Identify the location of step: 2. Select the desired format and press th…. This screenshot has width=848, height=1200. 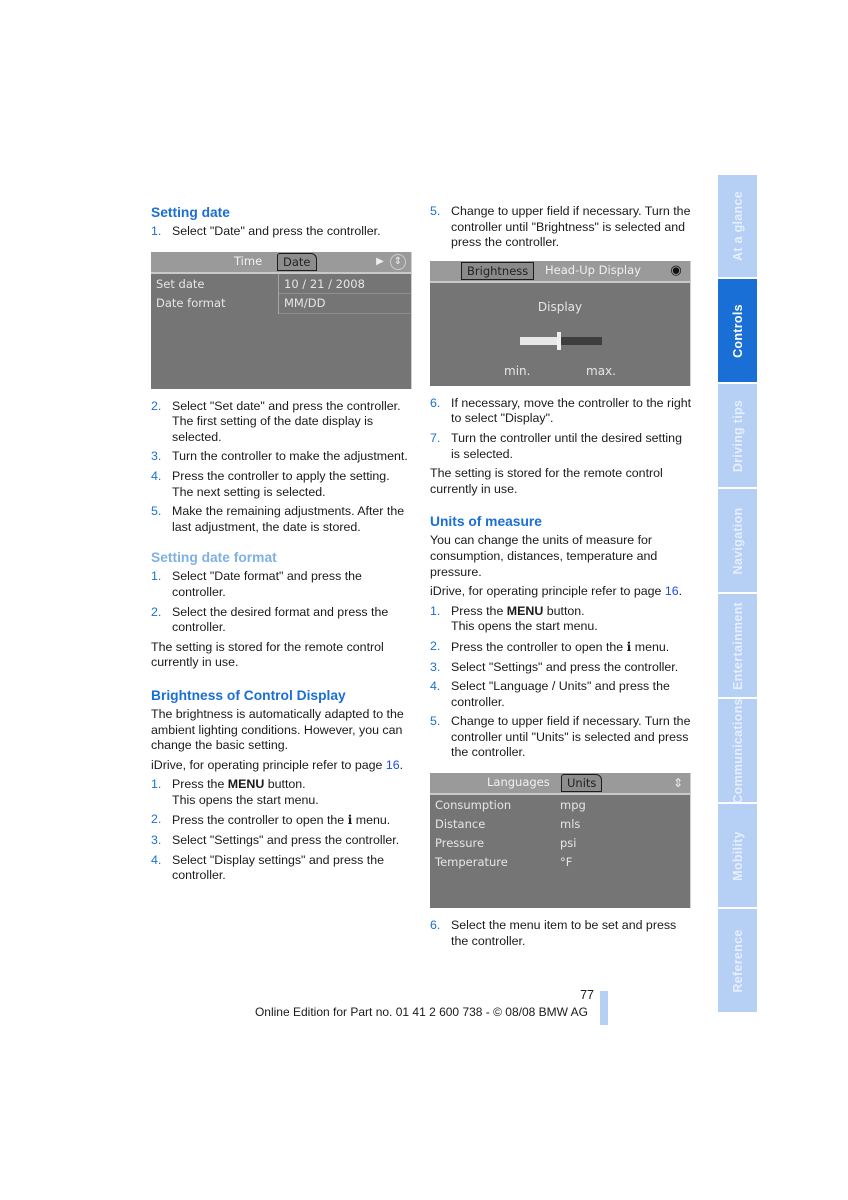
(270, 619).